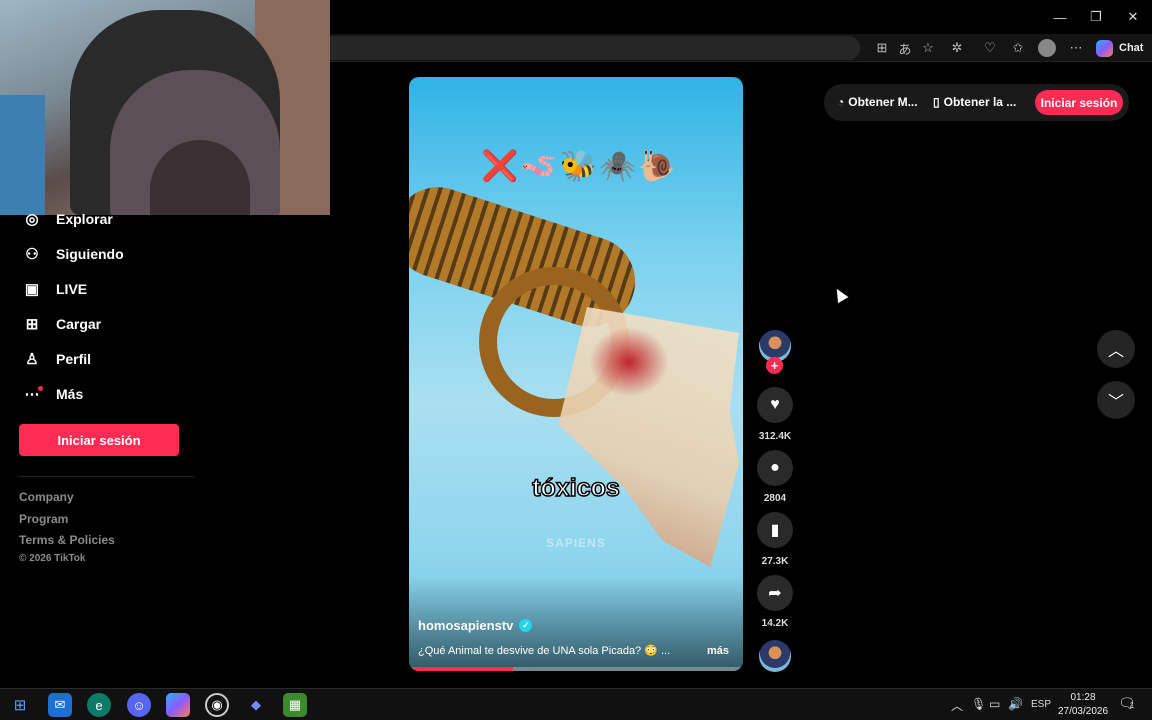  Describe the element at coordinates (1127, 703) in the screenshot. I see `notifications-icon: 🗨1` at that location.